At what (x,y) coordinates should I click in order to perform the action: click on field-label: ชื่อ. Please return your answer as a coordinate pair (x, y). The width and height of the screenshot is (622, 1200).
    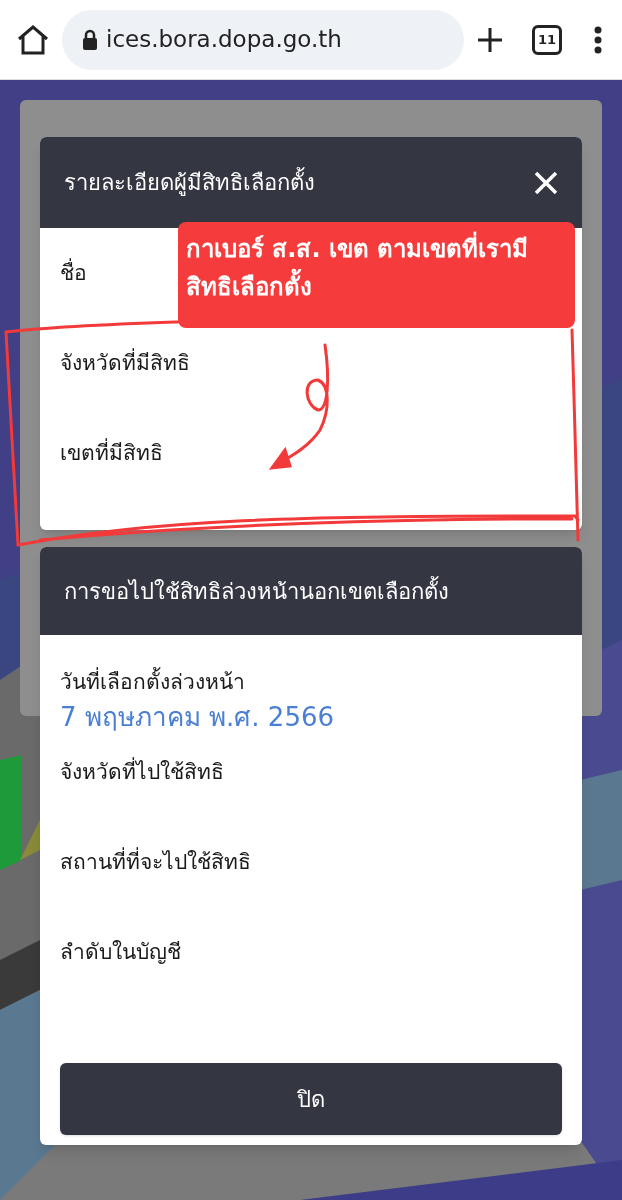
    Looking at the image, I should click on (73, 273).